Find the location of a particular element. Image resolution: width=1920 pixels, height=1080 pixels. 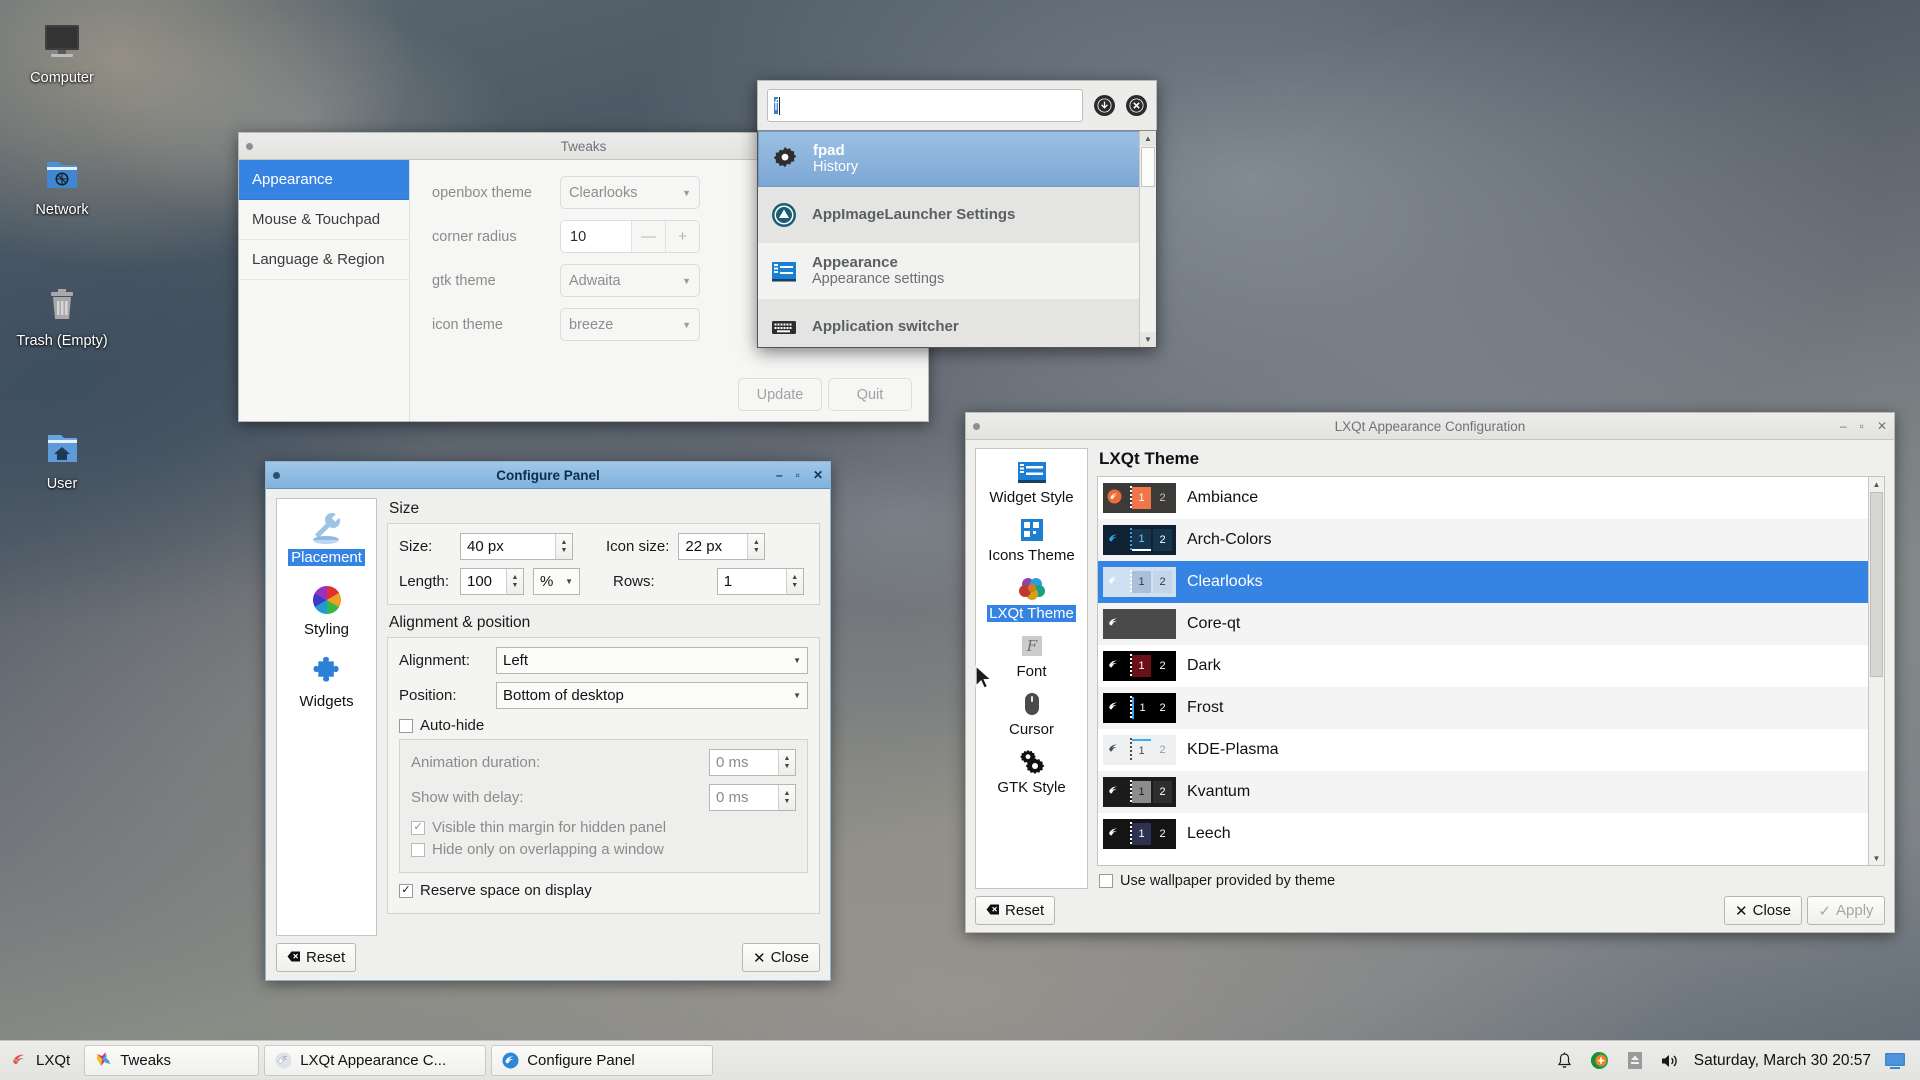

length-spinner: 100 ▲ ▼ is located at coordinates (492, 581).